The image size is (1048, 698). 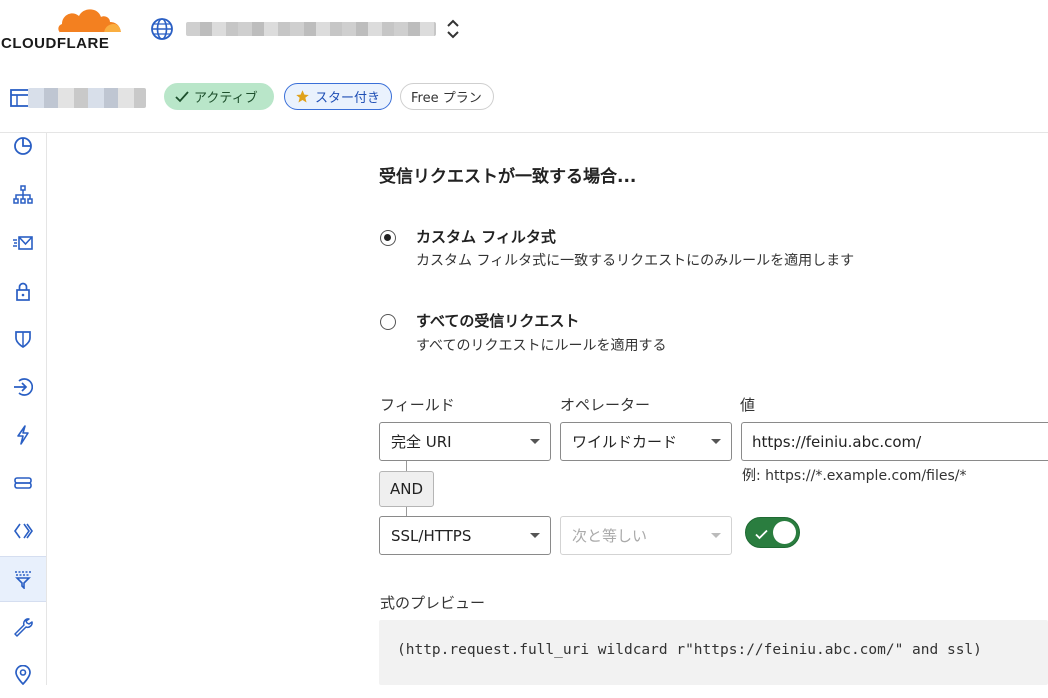 I want to click on nav-item-traffic, so click(x=23, y=675).